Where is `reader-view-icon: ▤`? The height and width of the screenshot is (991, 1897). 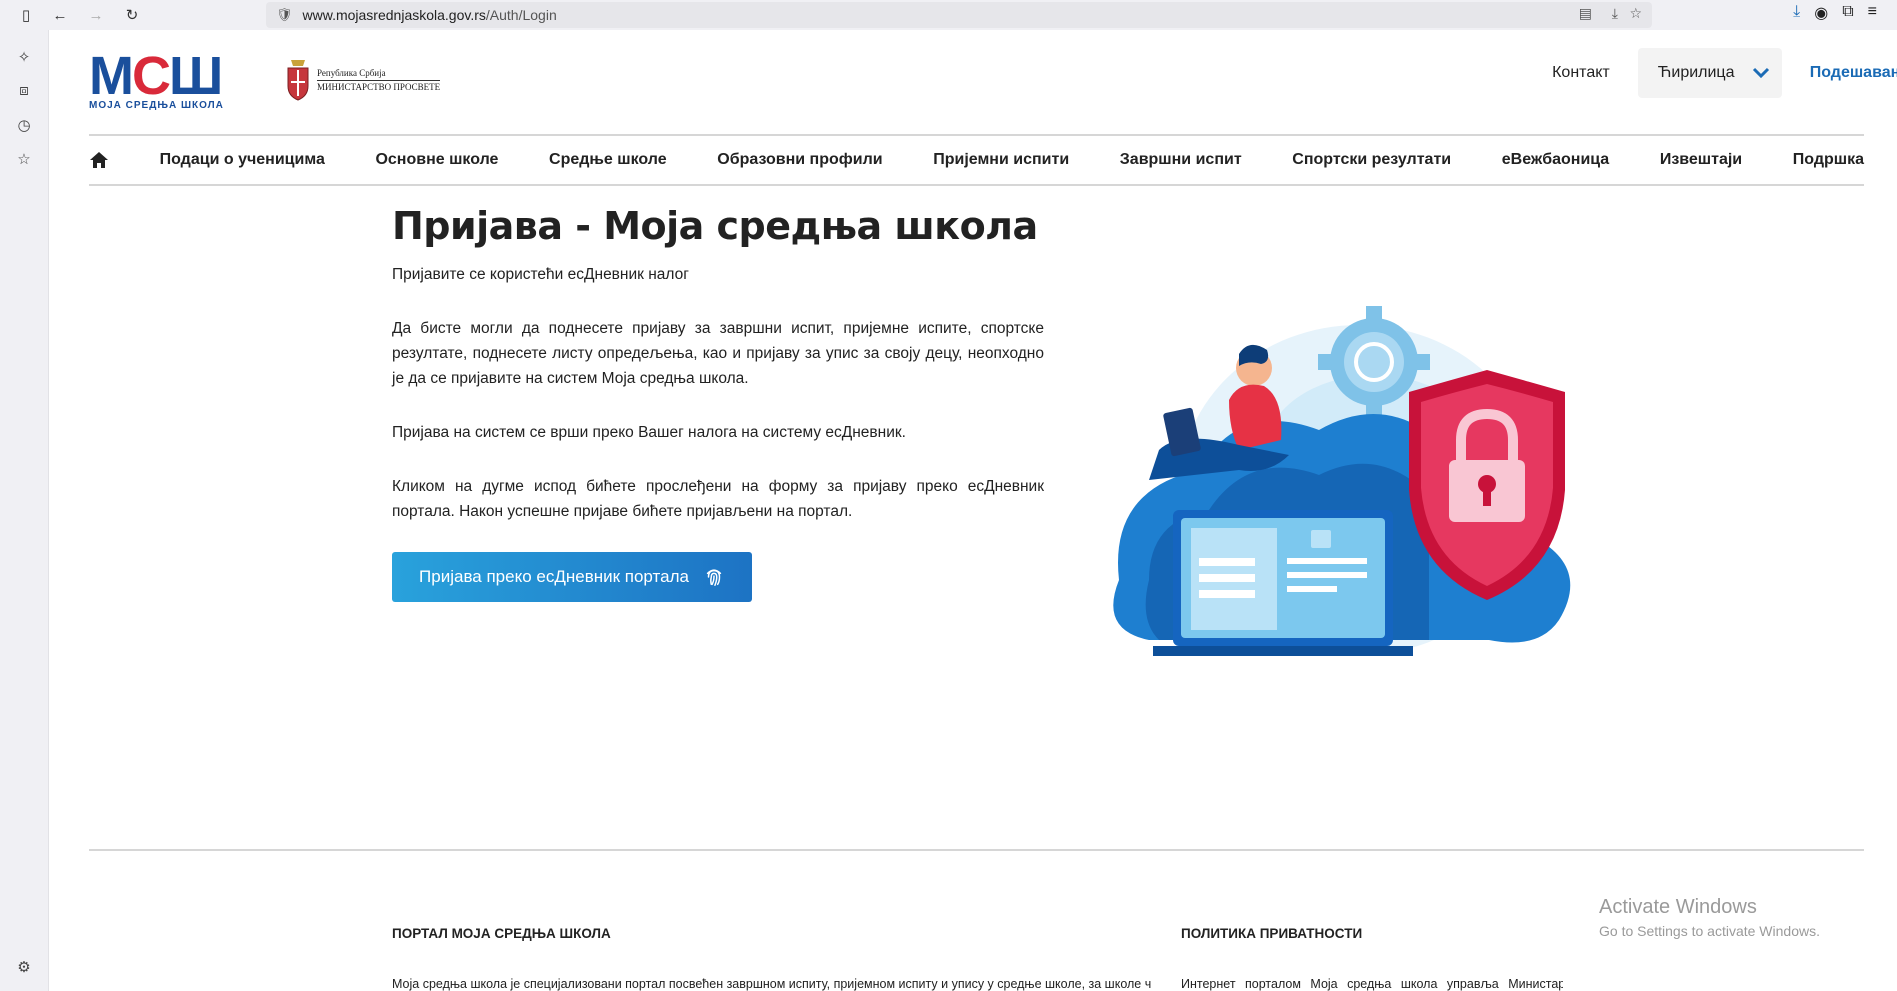 reader-view-icon: ▤ is located at coordinates (1585, 13).